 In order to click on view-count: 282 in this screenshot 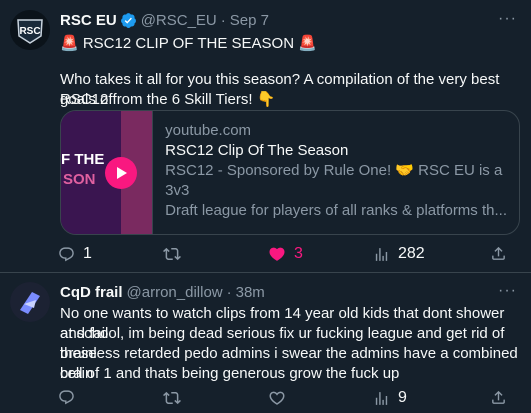, I will do `click(411, 253)`.